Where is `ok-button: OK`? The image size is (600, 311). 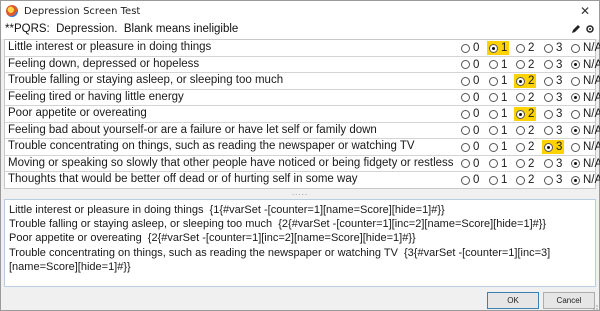
ok-button: OK is located at coordinates (513, 300).